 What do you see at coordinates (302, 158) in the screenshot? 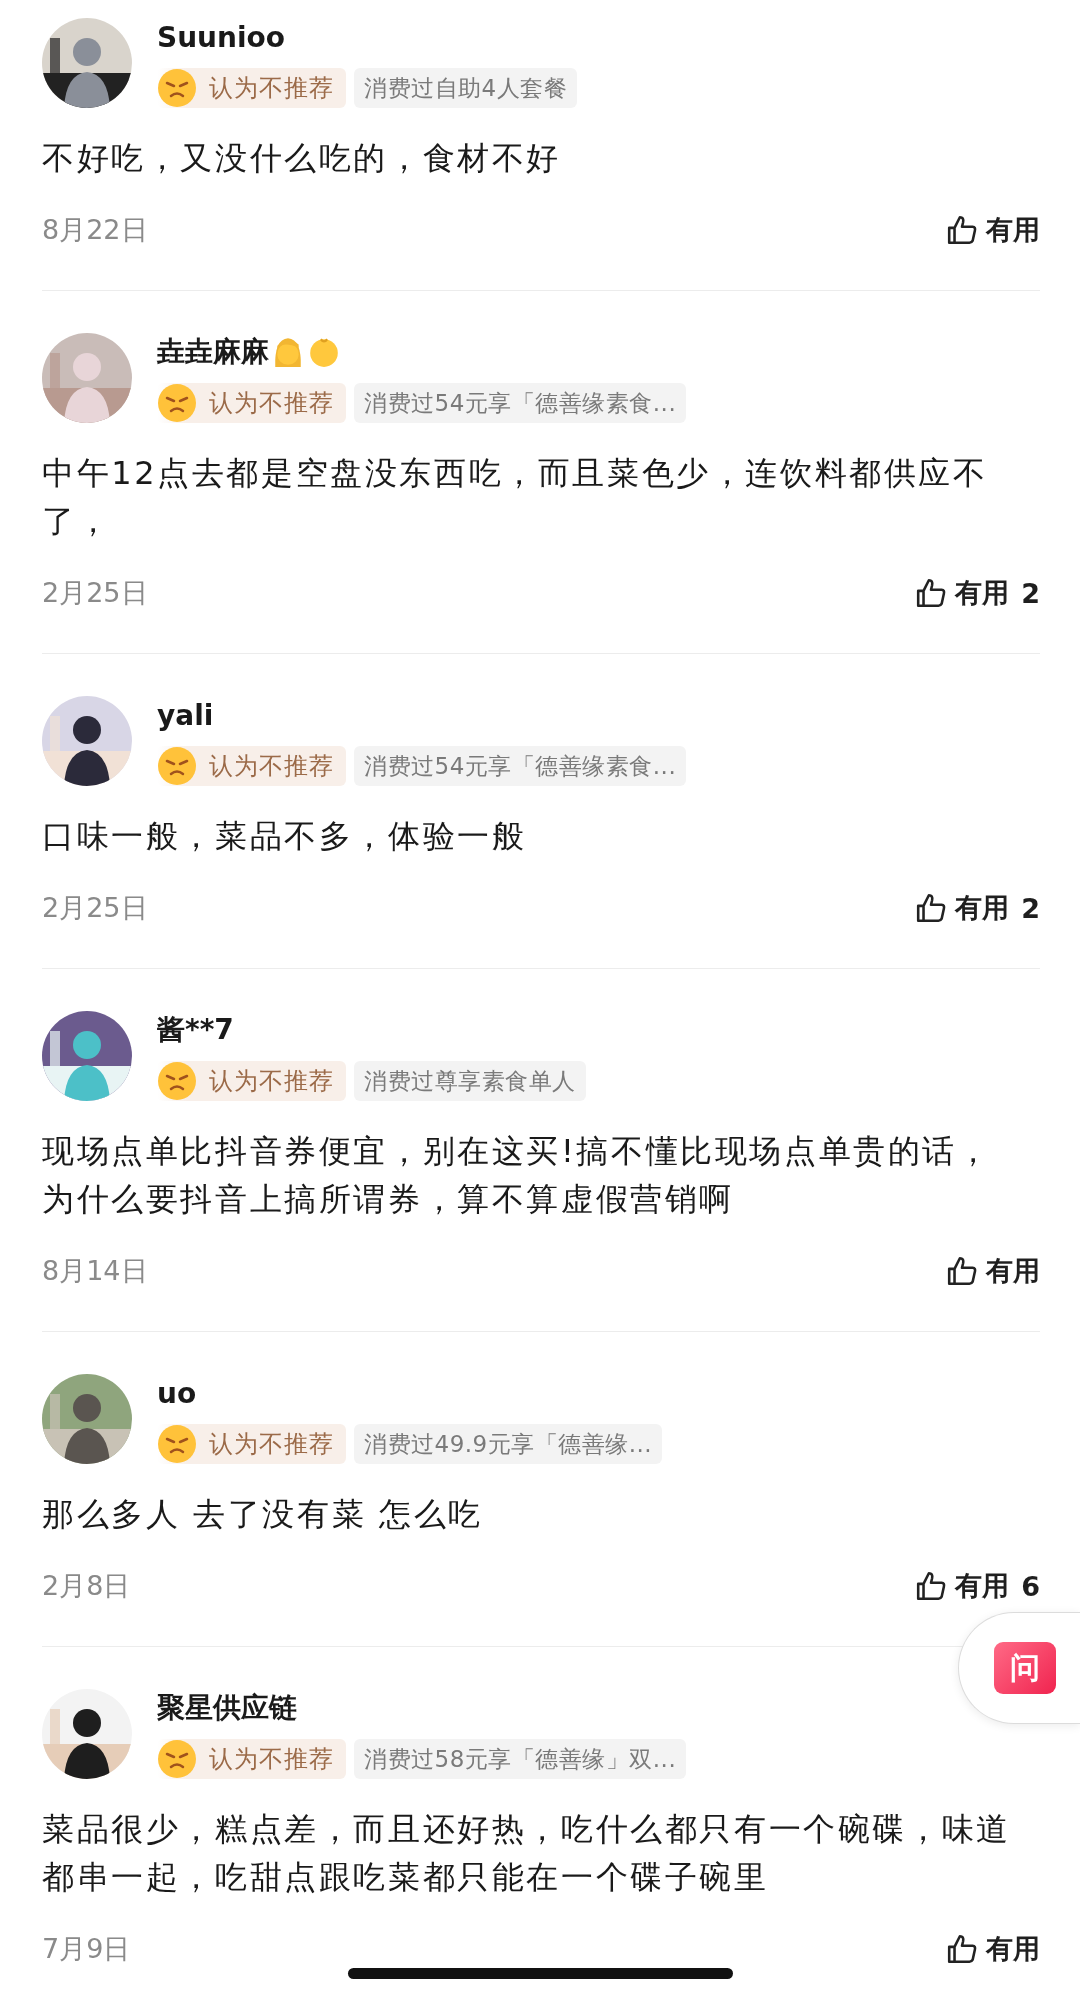
I see `review-text: 不好吃，又没什么吃的，食材不好` at bounding box center [302, 158].